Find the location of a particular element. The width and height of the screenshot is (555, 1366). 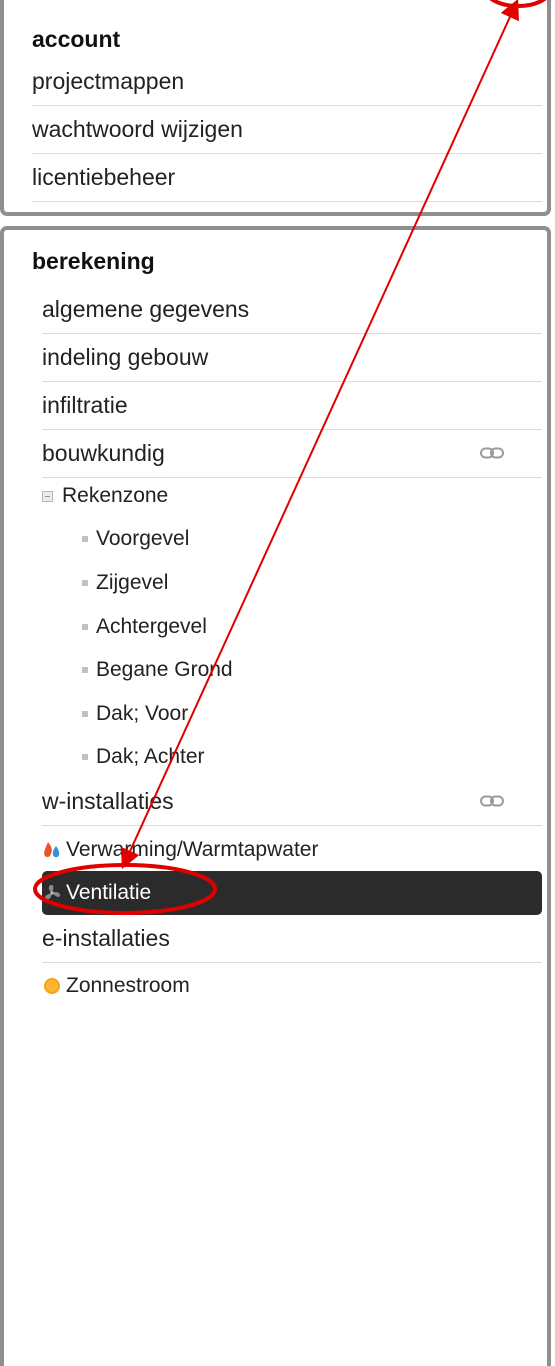

tree-item-dak-voor: Dak; Voor is located at coordinates (135, 714).